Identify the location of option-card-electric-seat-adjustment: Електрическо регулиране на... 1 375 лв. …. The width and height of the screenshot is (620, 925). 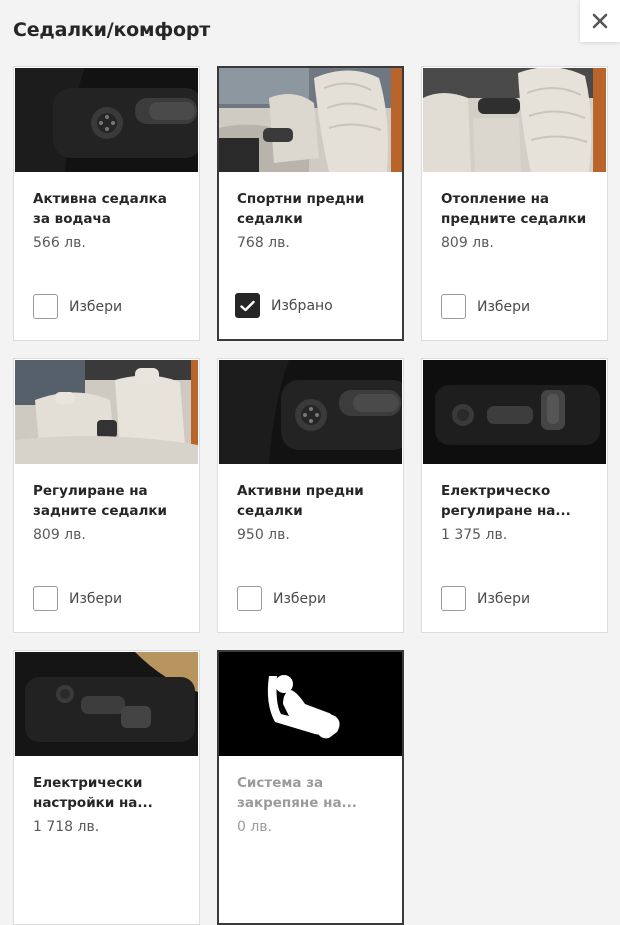
(514, 495).